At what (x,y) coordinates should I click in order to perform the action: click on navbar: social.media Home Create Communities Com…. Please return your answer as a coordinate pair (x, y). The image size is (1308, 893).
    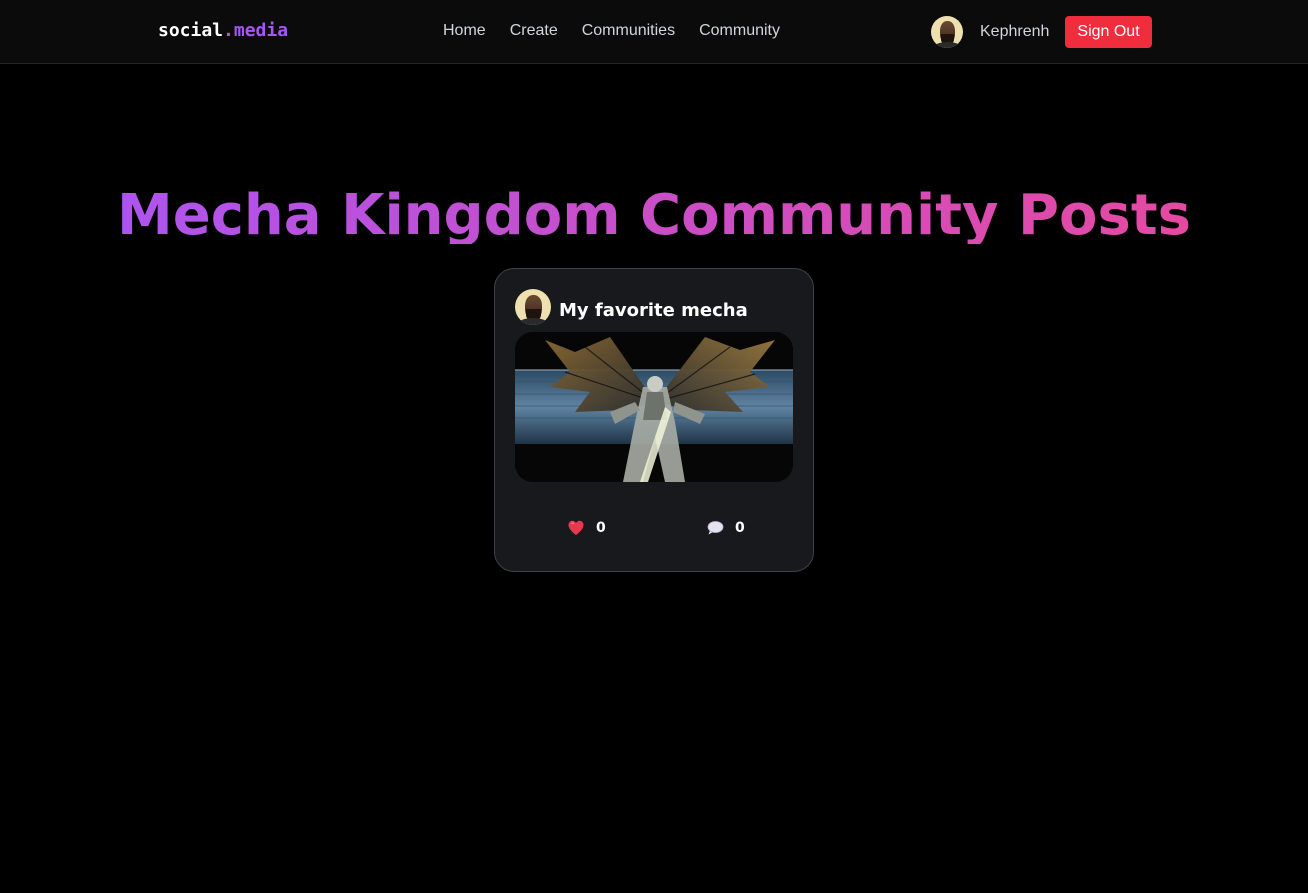
    Looking at the image, I should click on (654, 32).